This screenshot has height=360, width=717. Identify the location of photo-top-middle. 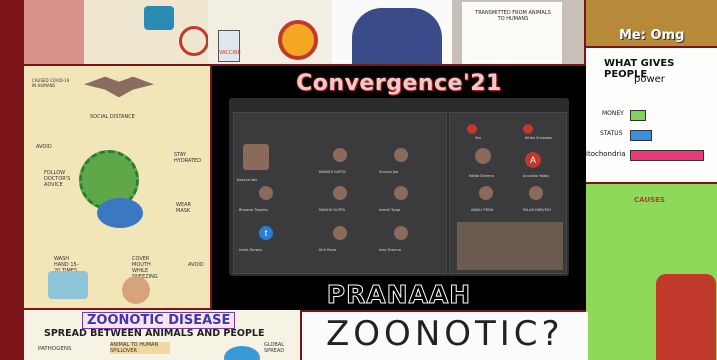
(392, 32).